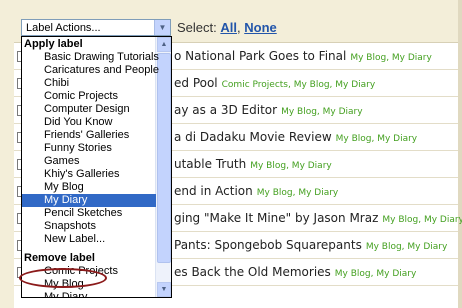 This screenshot has height=308, width=462. I want to click on dropdown-item-apply: Pencil Sketches, so click(89, 213).